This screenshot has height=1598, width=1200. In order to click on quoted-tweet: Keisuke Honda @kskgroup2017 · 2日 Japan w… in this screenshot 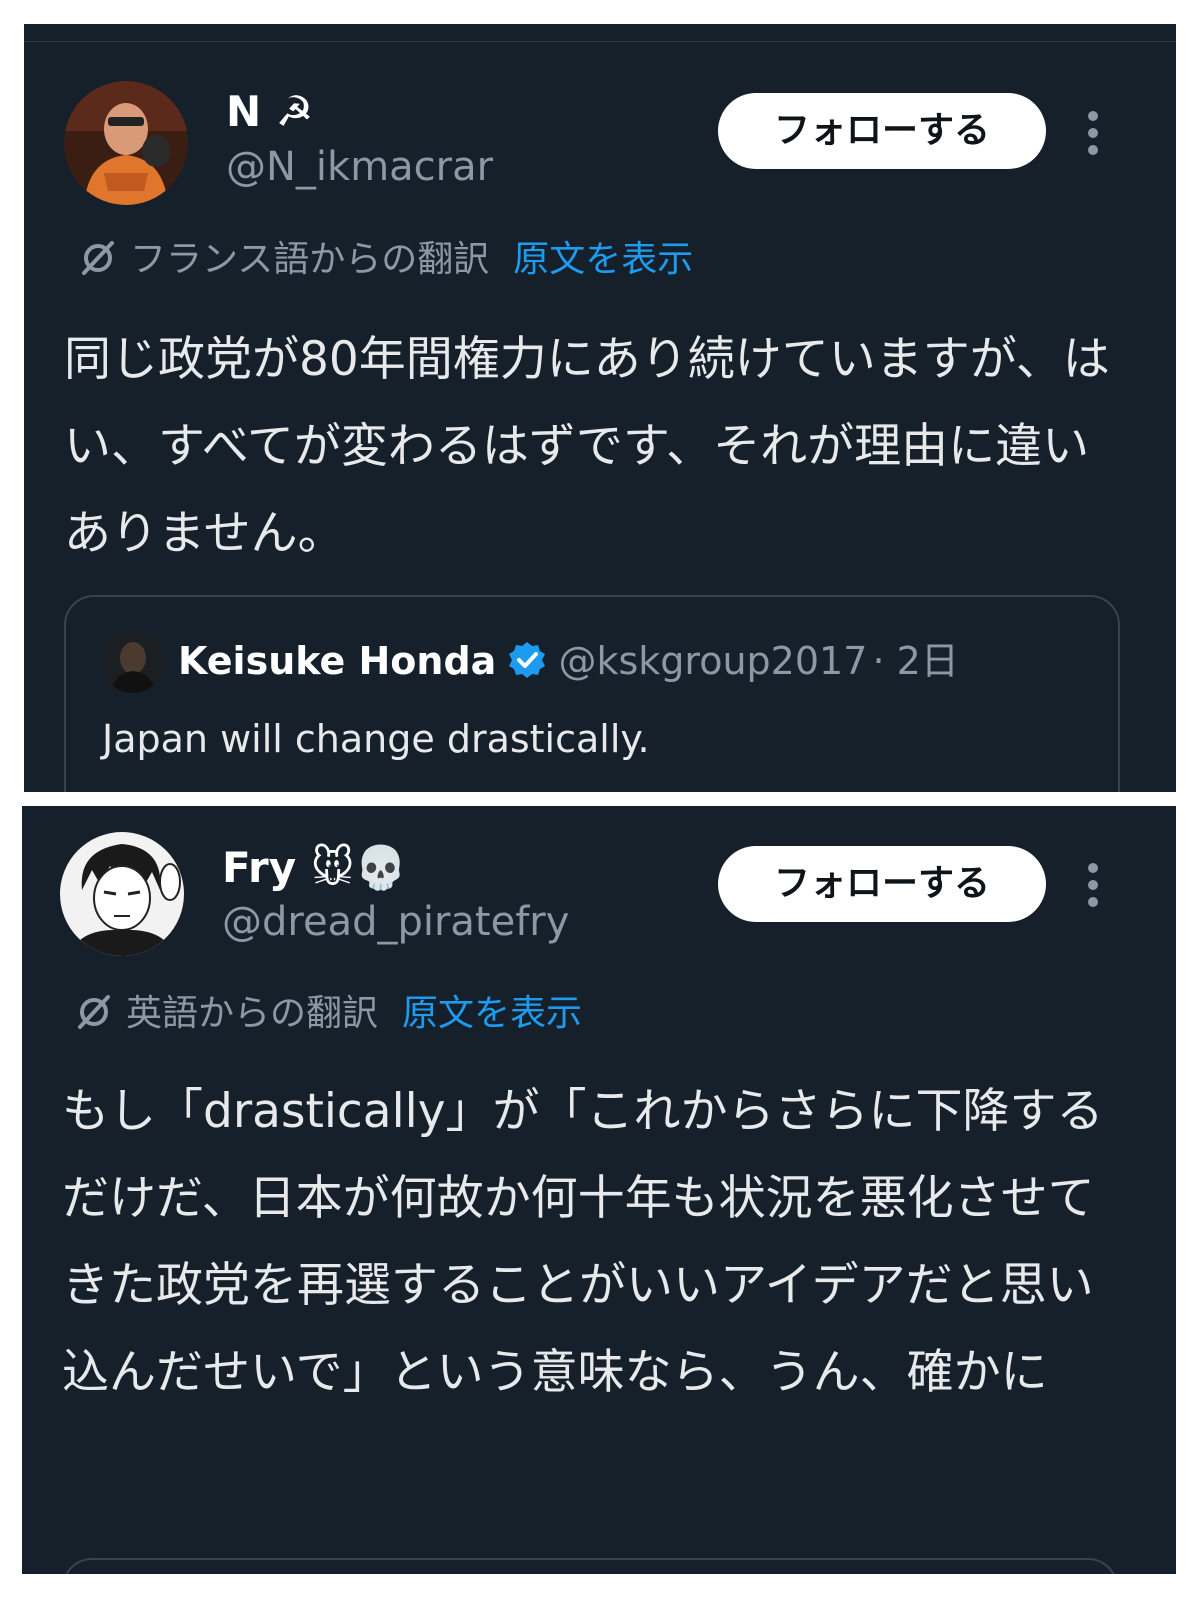, I will do `click(592, 693)`.